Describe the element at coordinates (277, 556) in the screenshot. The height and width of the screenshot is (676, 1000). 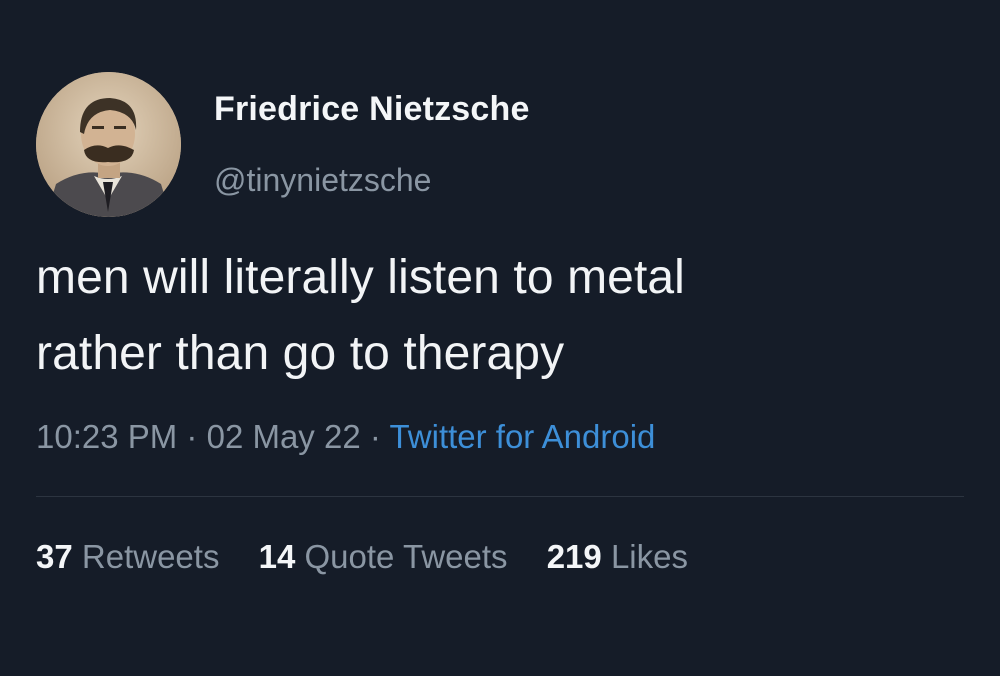
I see `quote-tweets-count: 14` at that location.